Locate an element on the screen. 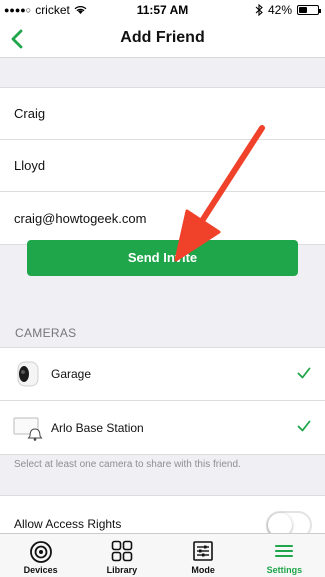  send-invite-button: Send Invite is located at coordinates (162, 258).